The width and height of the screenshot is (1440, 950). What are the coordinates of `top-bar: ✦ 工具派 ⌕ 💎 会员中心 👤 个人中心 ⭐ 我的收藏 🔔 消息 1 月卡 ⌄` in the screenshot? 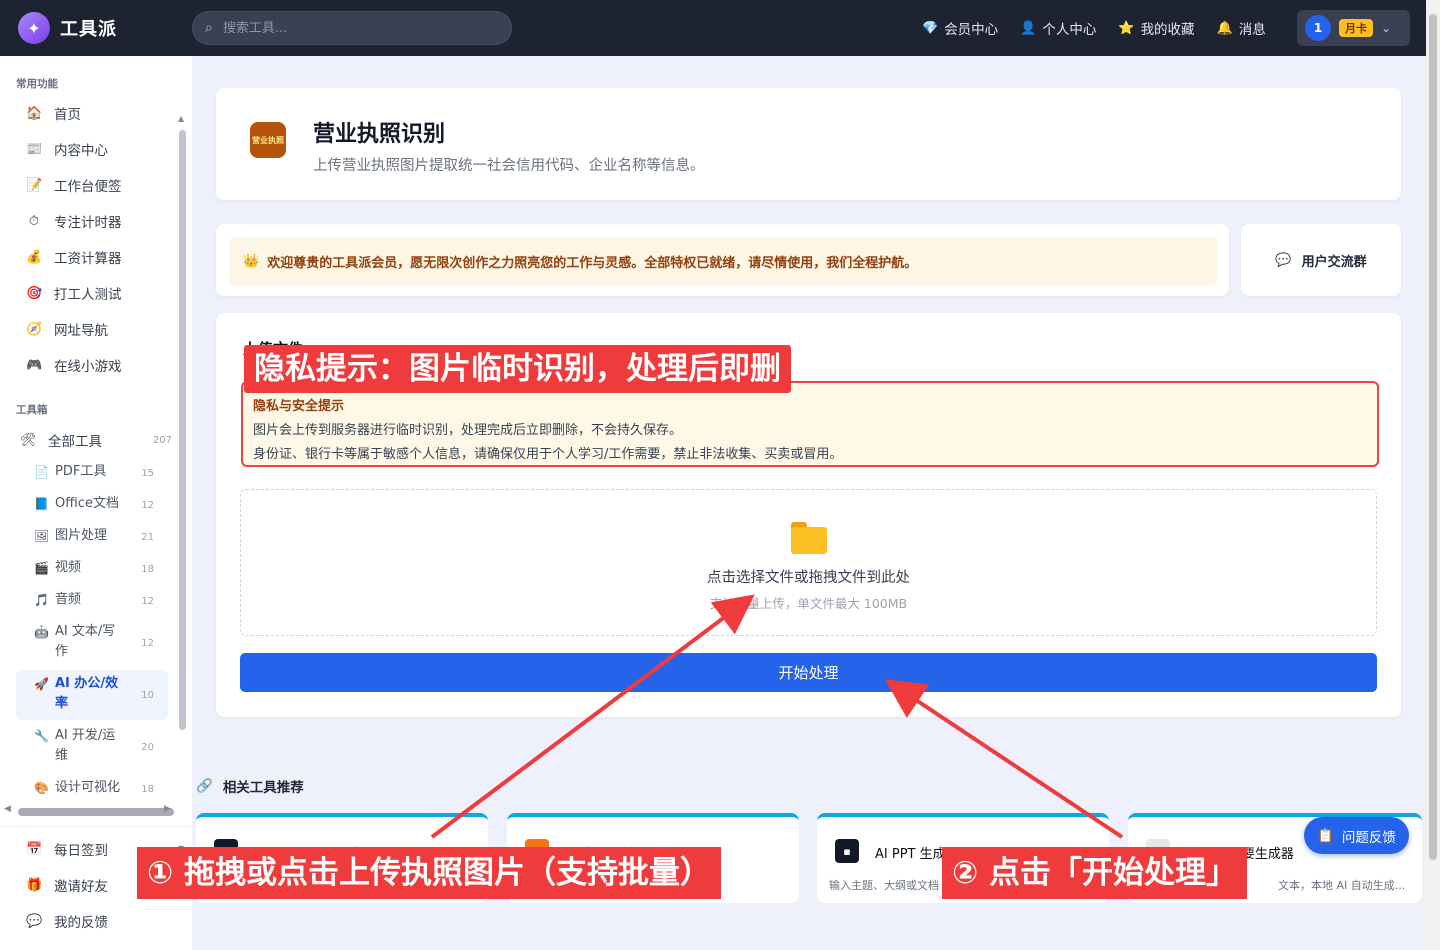 It's located at (720, 28).